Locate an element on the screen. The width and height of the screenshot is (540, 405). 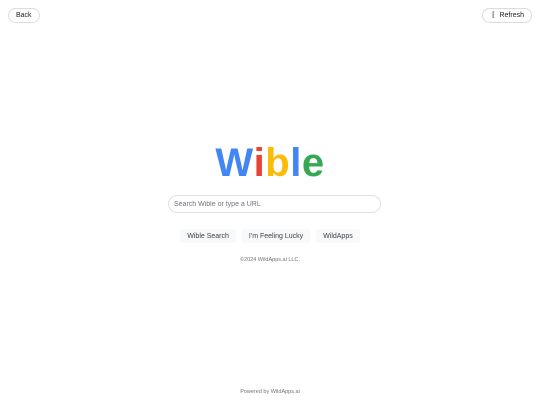
logo-letter: i is located at coordinates (259, 163).